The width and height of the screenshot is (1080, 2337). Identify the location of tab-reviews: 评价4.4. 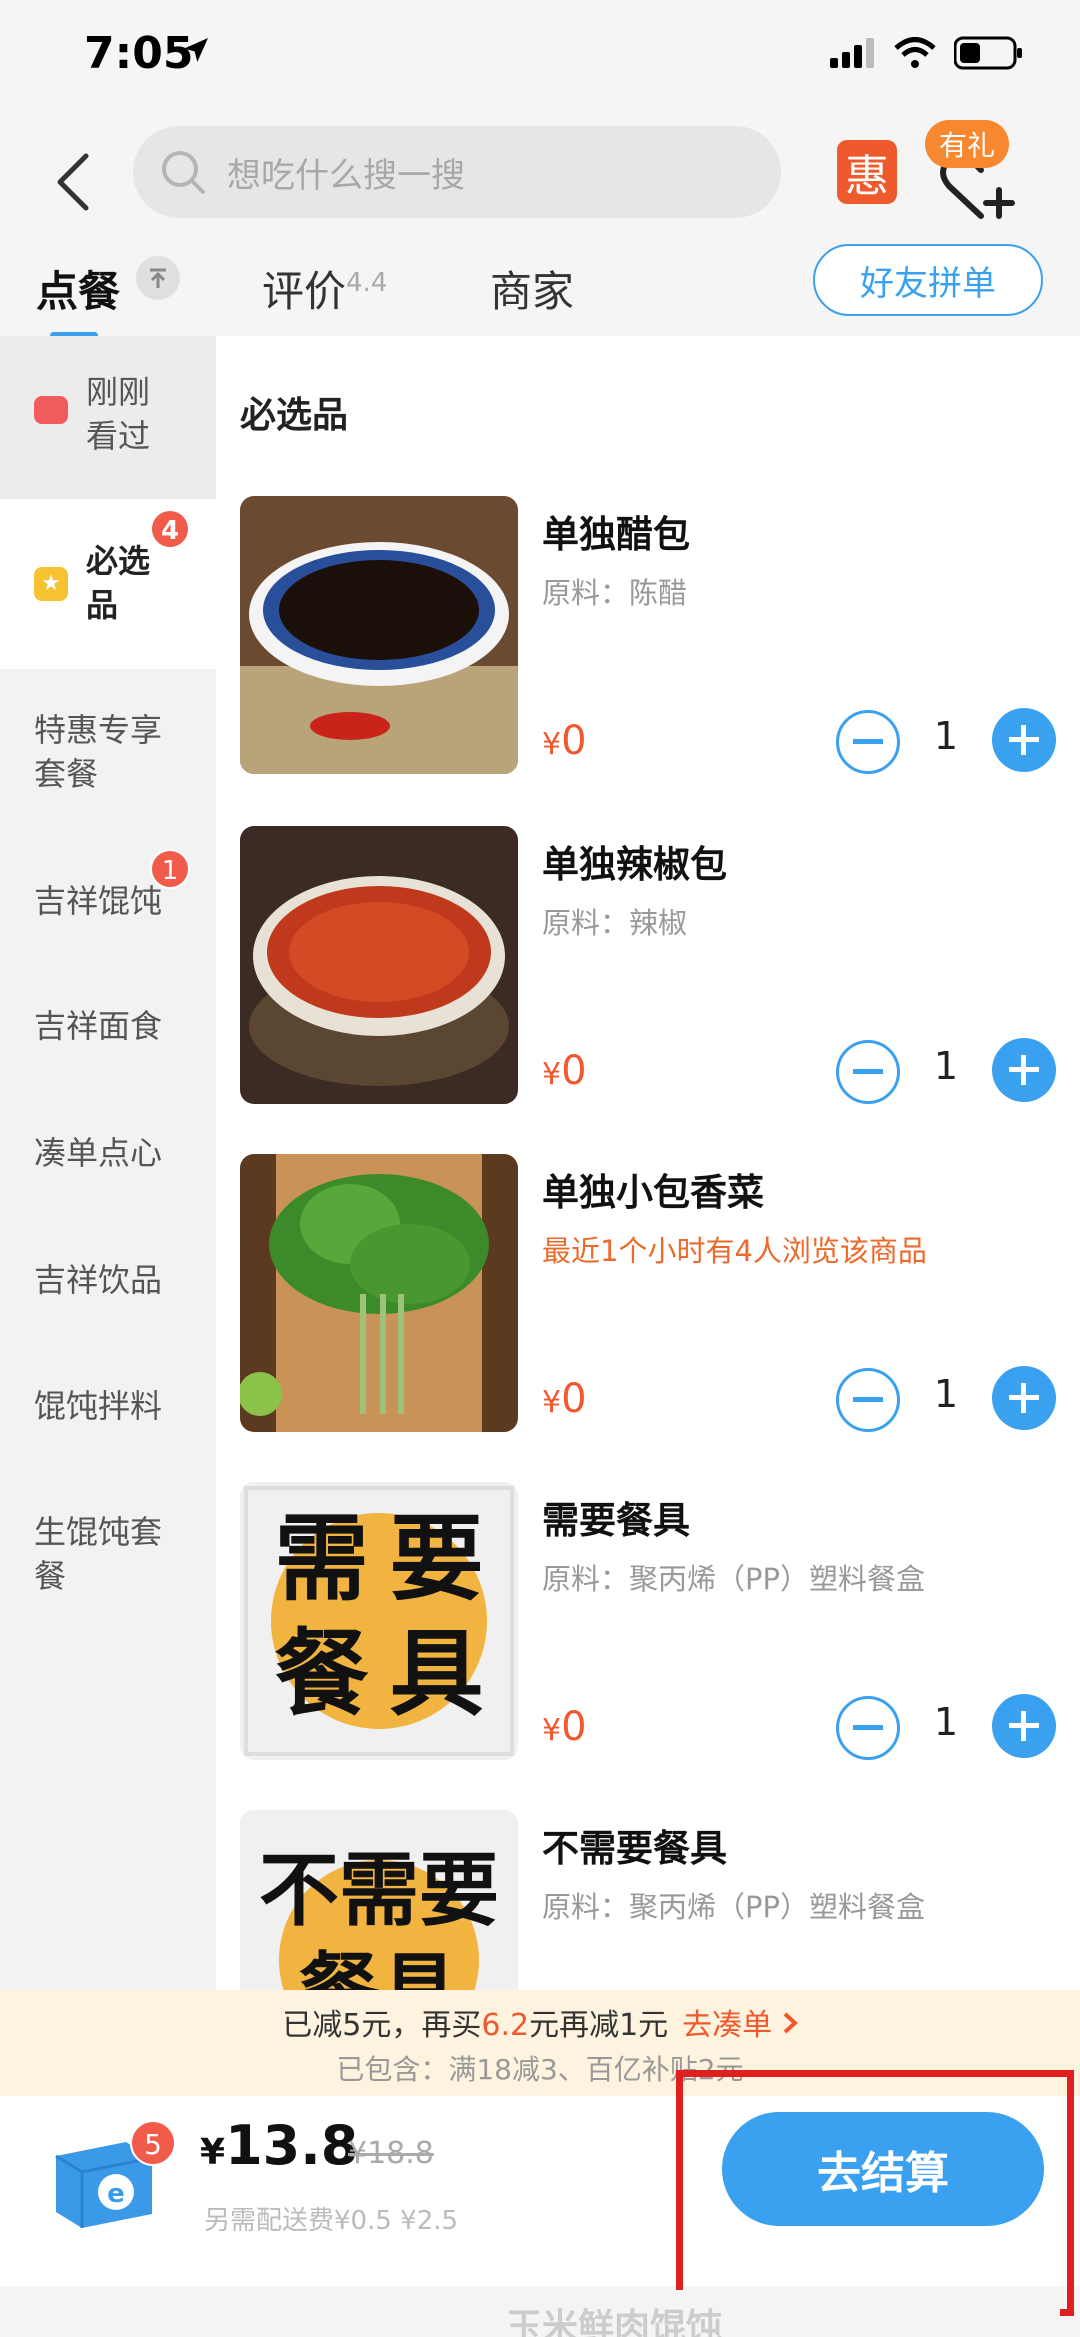
(324, 288).